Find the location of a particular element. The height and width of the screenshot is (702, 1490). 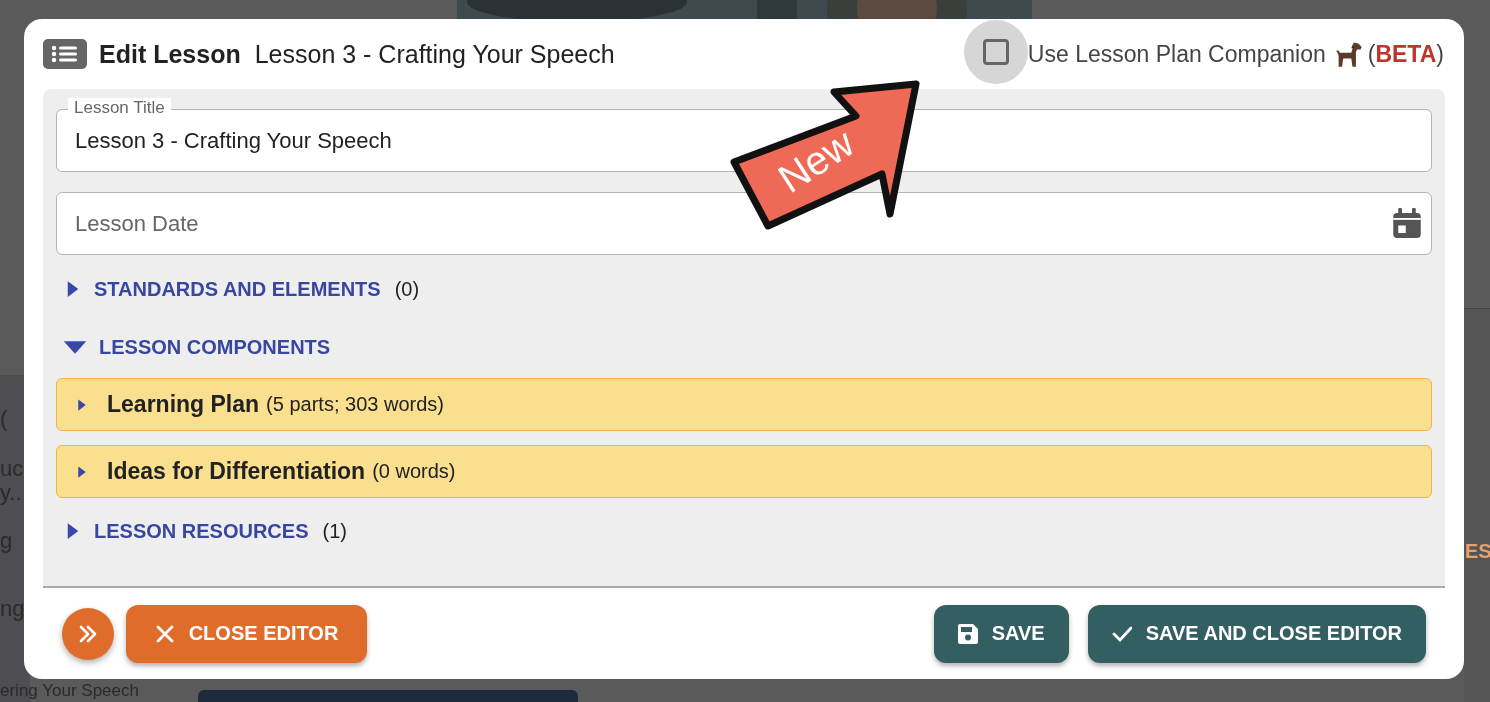

component-bar: Ideas for Differentiation (0 words) is located at coordinates (744, 471).